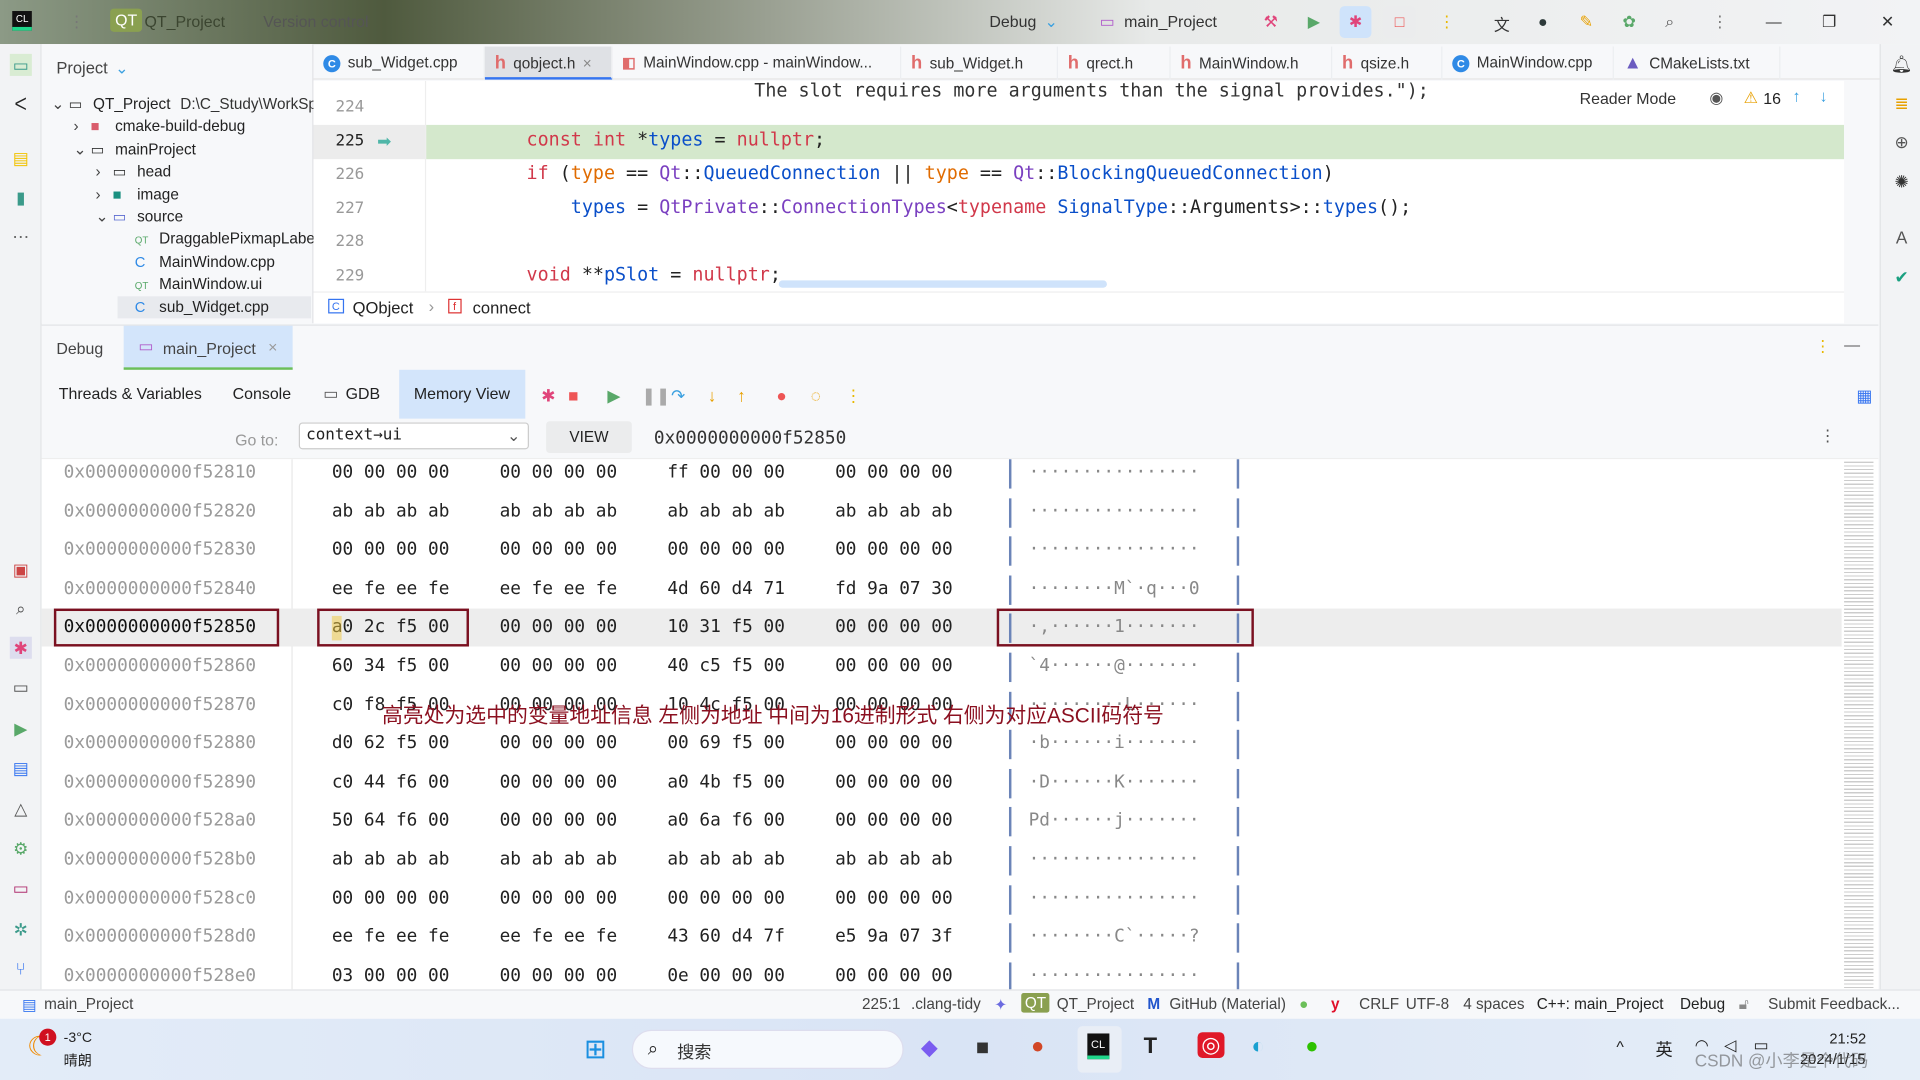  I want to click on tree-item: QT MainWindow.ui, so click(190, 284).